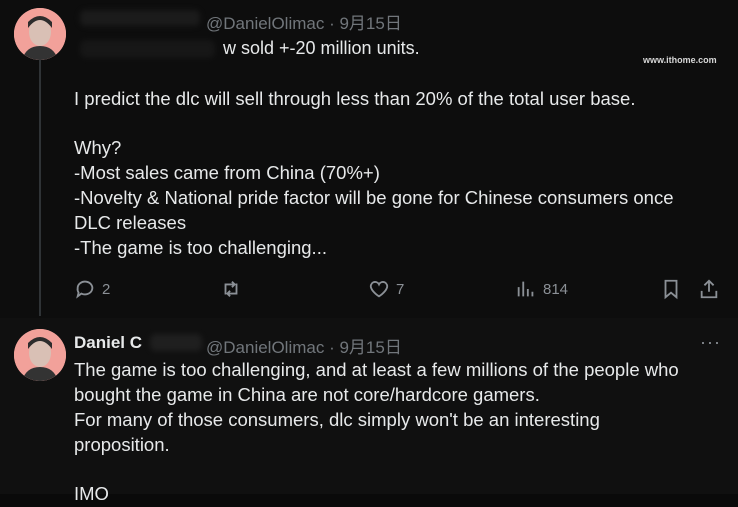 Image resolution: width=738 pixels, height=507 pixels. Describe the element at coordinates (40, 188) in the screenshot. I see `thread-line` at that location.